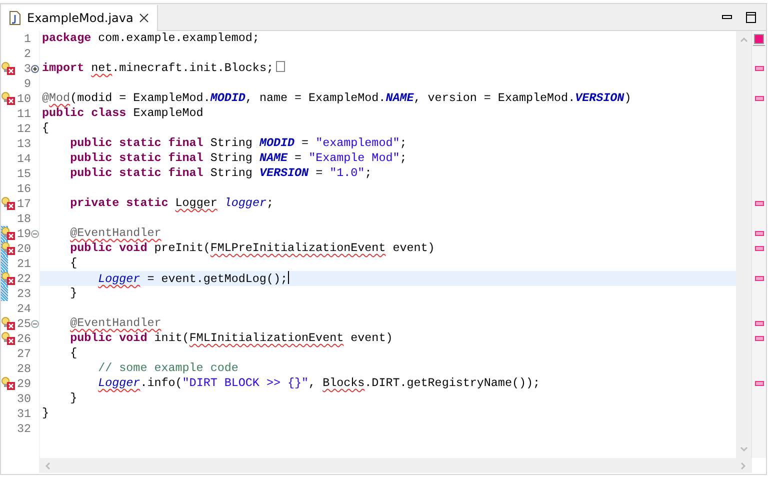 The height and width of the screenshot is (477, 769). I want to click on code-line: public static final String MODID = "examplemod";, so click(238, 143).